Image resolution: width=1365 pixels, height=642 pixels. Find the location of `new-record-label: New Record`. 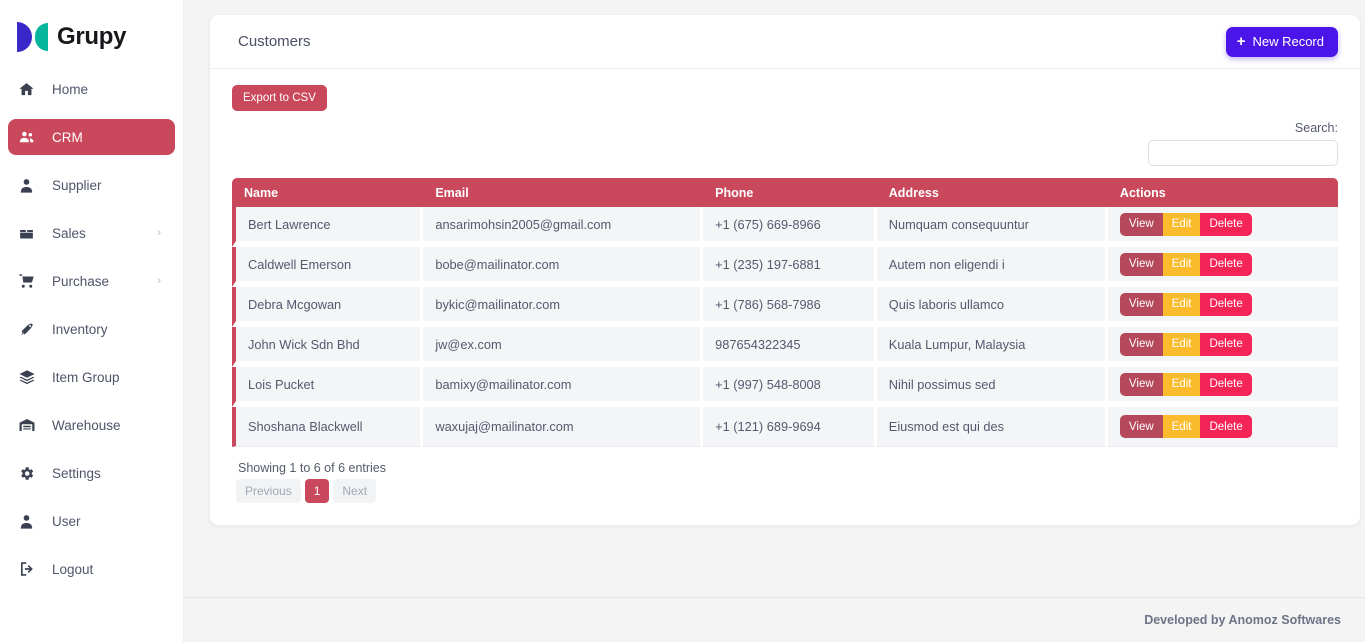

new-record-label: New Record is located at coordinates (1288, 41).